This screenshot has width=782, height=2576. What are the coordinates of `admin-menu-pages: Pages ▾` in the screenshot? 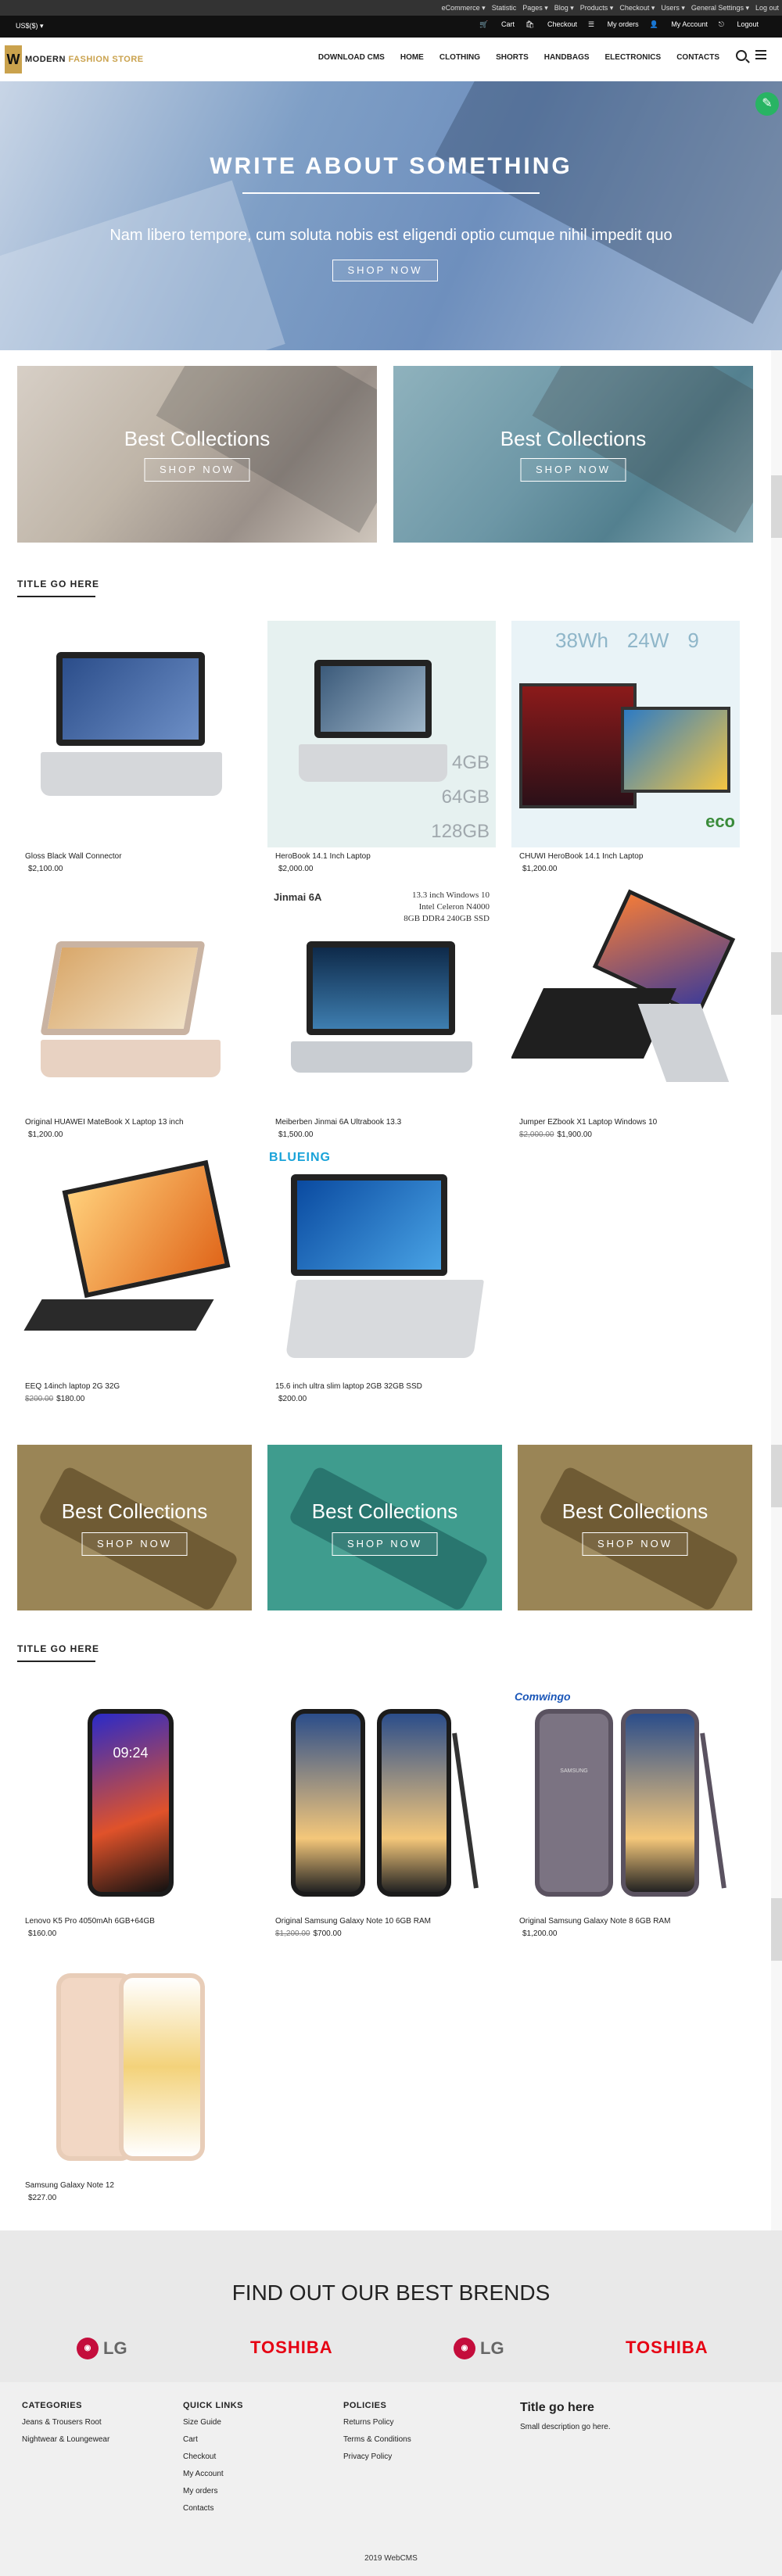 It's located at (535, 8).